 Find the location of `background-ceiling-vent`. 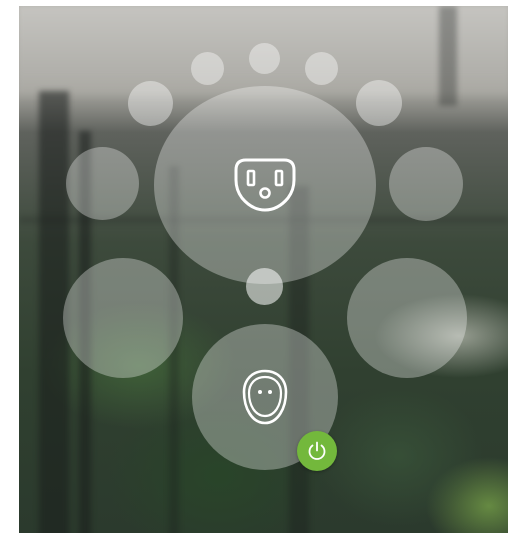

background-ceiling-vent is located at coordinates (448, 56).